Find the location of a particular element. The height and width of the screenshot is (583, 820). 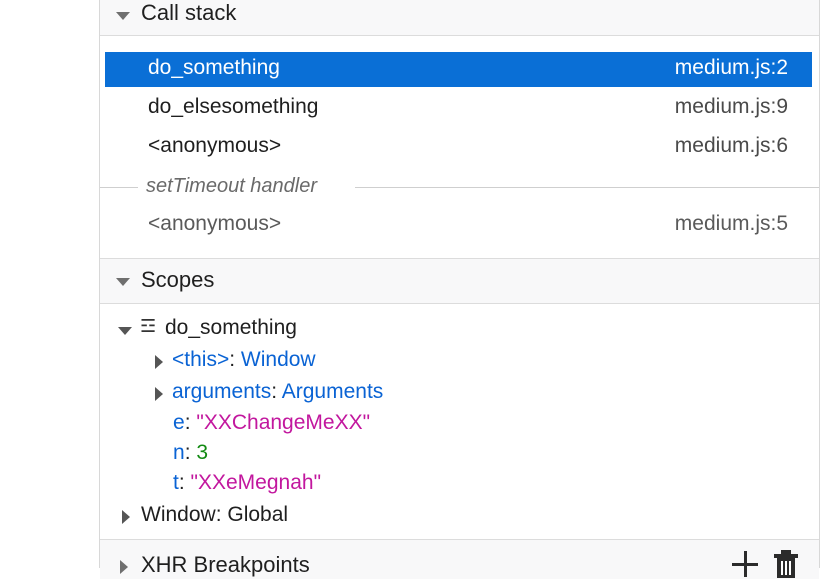

window-scope-label: Window: Global is located at coordinates (215, 514).